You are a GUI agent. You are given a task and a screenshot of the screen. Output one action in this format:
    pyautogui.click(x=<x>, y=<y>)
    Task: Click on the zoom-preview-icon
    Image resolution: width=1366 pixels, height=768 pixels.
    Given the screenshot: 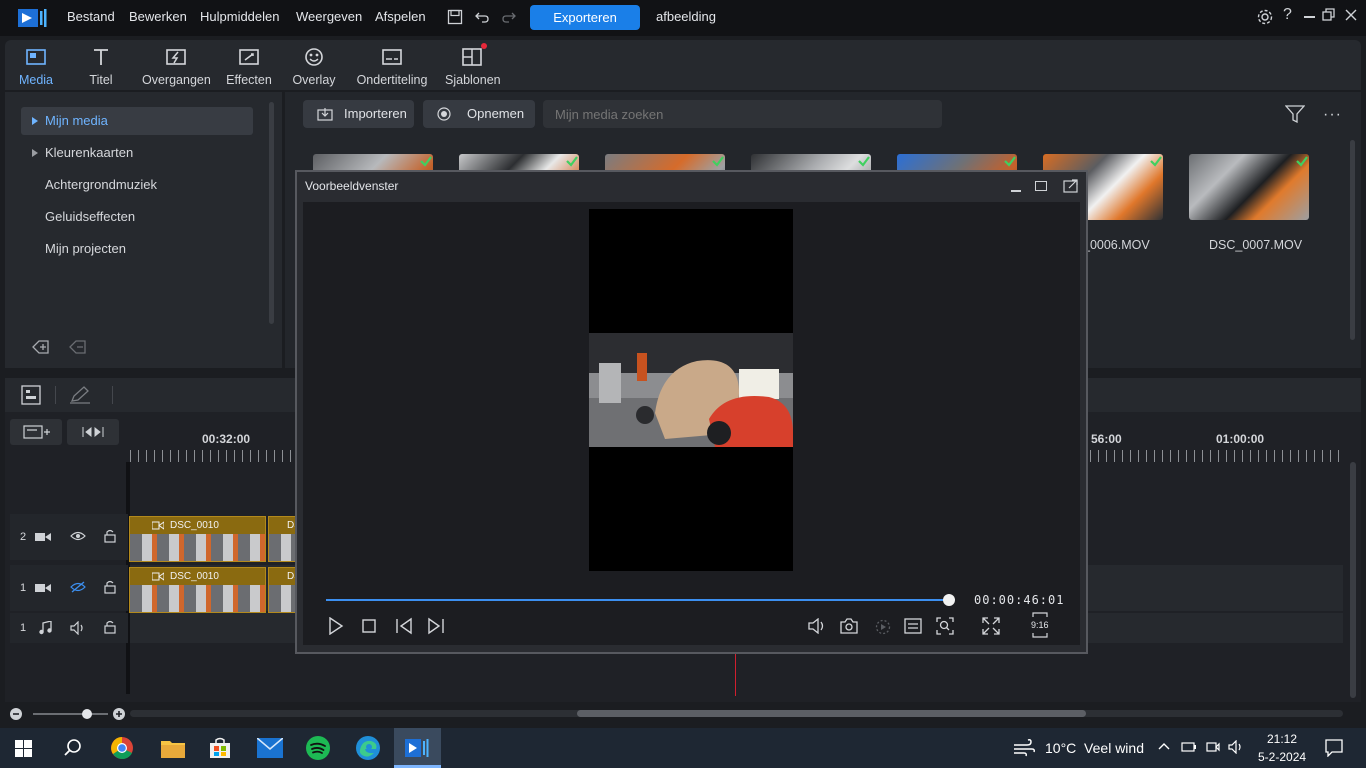 What is the action you would take?
    pyautogui.click(x=945, y=626)
    